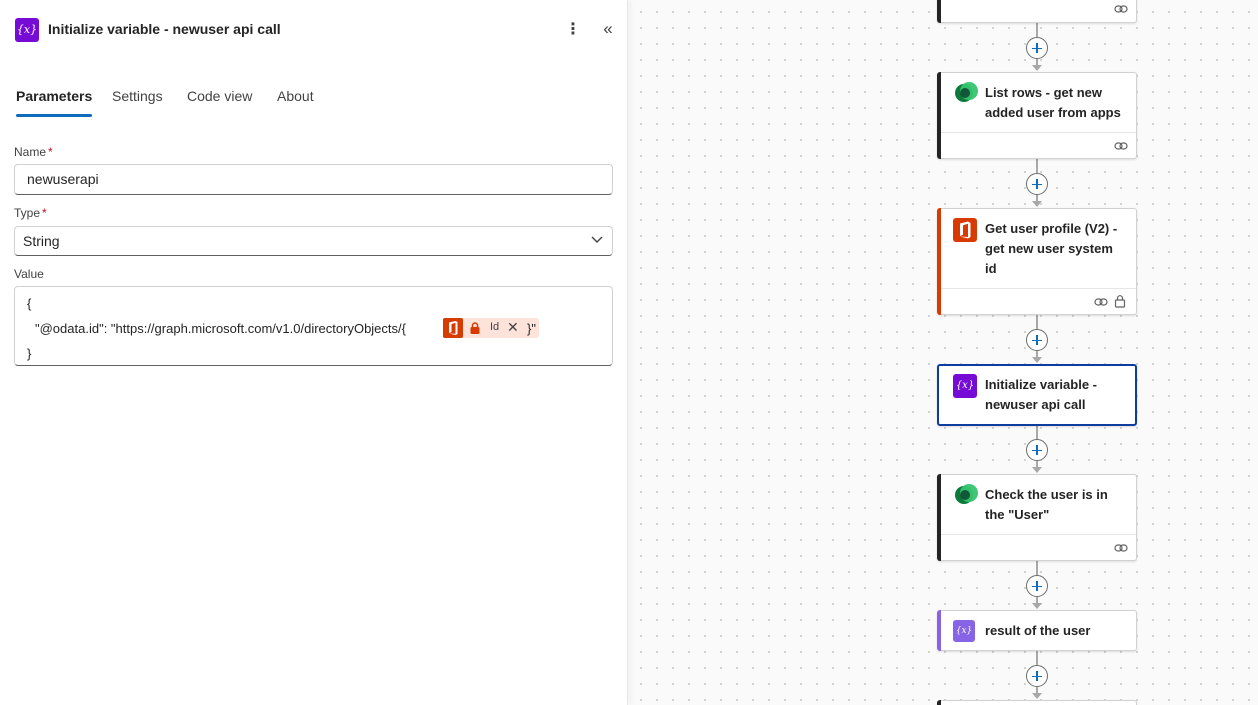 The width and height of the screenshot is (1258, 705). Describe the element at coordinates (531, 328) in the screenshot. I see `value-line-close-quote: }"` at that location.